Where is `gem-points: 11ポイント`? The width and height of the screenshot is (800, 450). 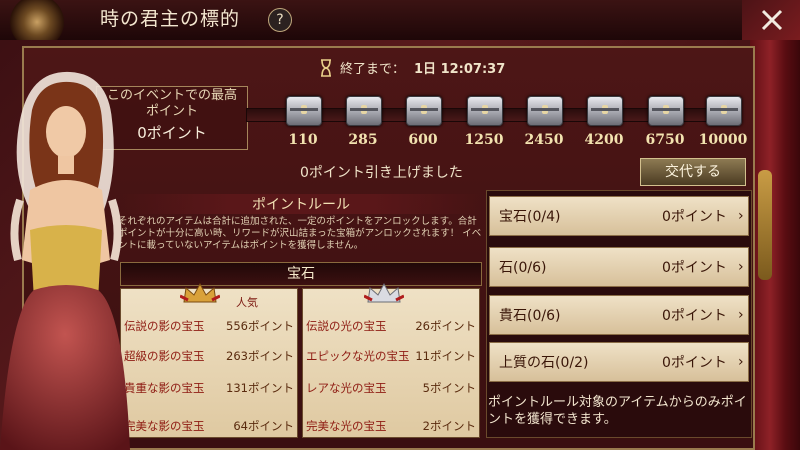
gem-points: 11ポイント is located at coordinates (445, 356).